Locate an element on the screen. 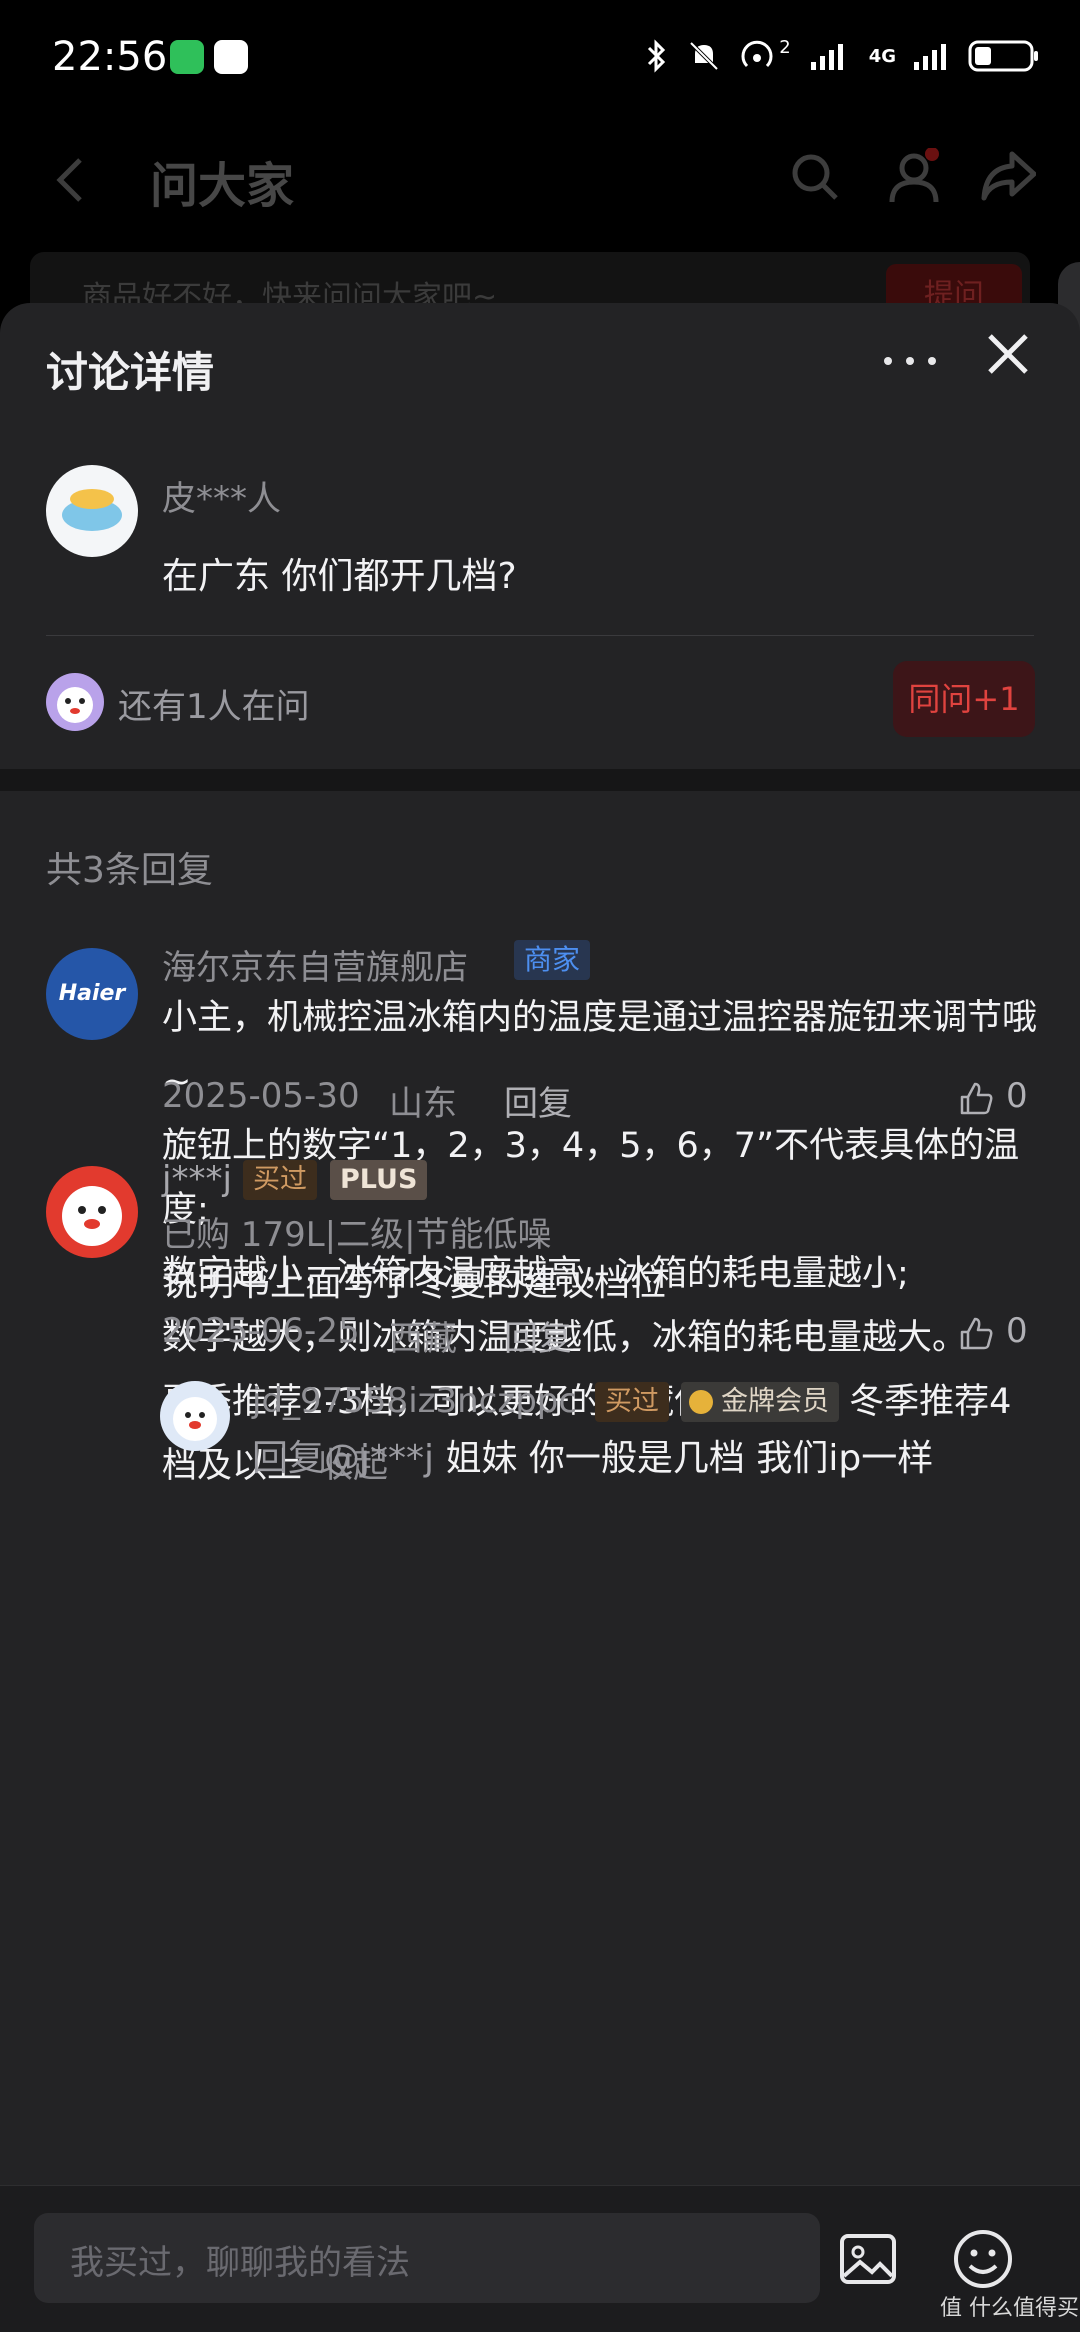 The width and height of the screenshot is (1080, 2332). merchant-badge: 商家 is located at coordinates (552, 960).